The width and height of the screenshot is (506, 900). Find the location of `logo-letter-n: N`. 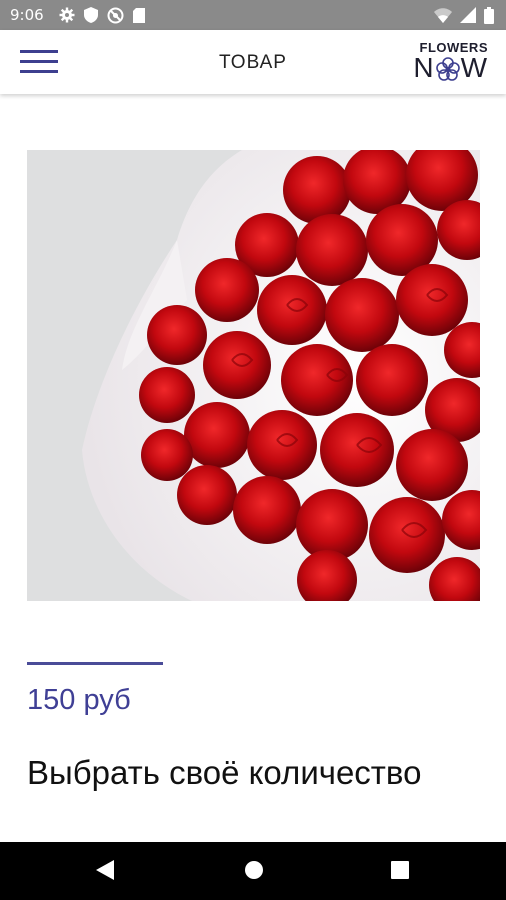

logo-letter-n: N is located at coordinates (424, 67).